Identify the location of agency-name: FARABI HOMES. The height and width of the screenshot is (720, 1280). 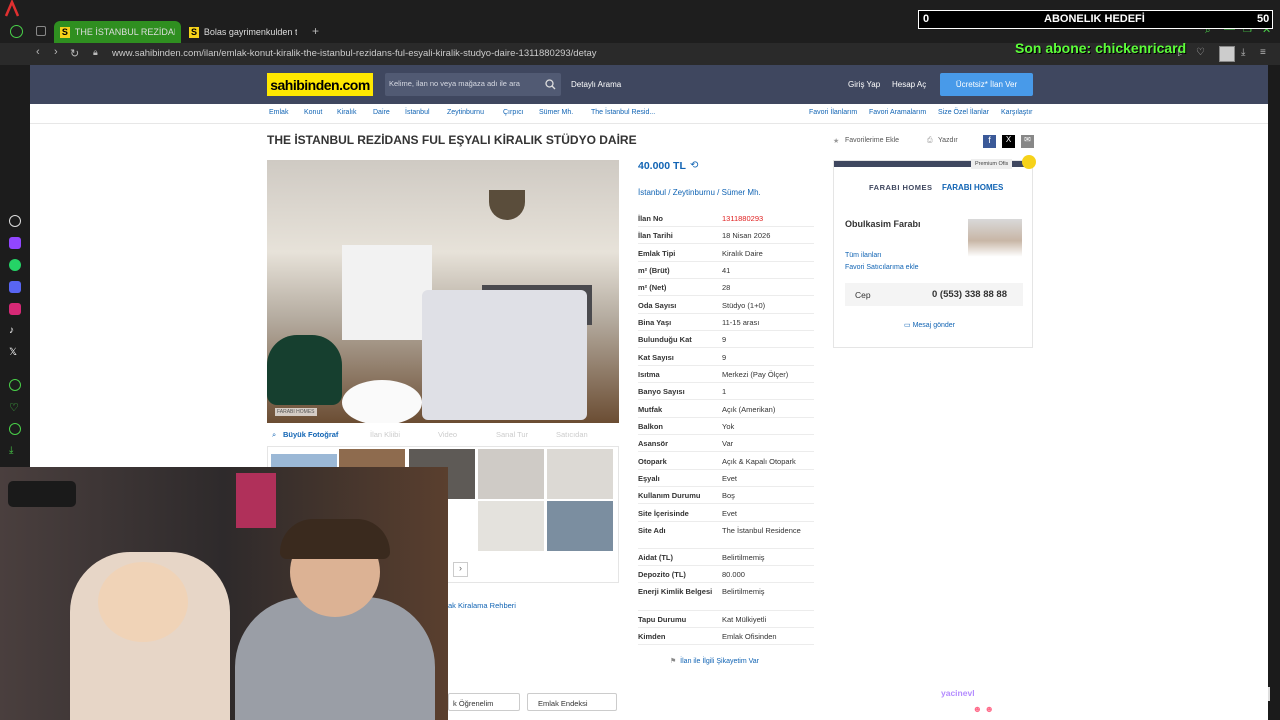
(972, 187).